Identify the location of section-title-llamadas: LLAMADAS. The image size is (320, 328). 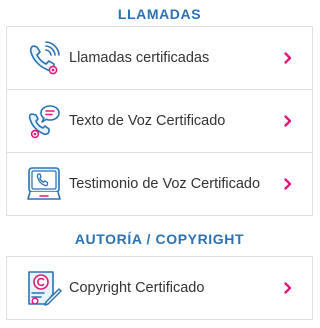
(159, 14).